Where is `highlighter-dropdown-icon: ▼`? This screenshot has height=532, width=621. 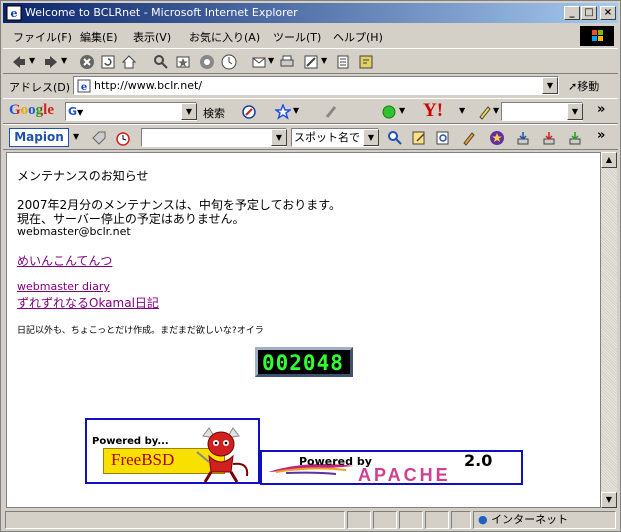 highlighter-dropdown-icon: ▼ is located at coordinates (496, 110).